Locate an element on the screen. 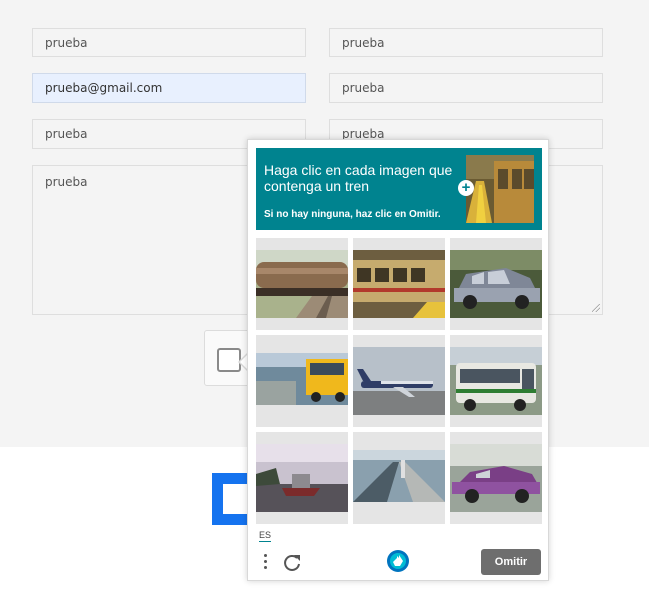  example-train-image is located at coordinates (500, 189).